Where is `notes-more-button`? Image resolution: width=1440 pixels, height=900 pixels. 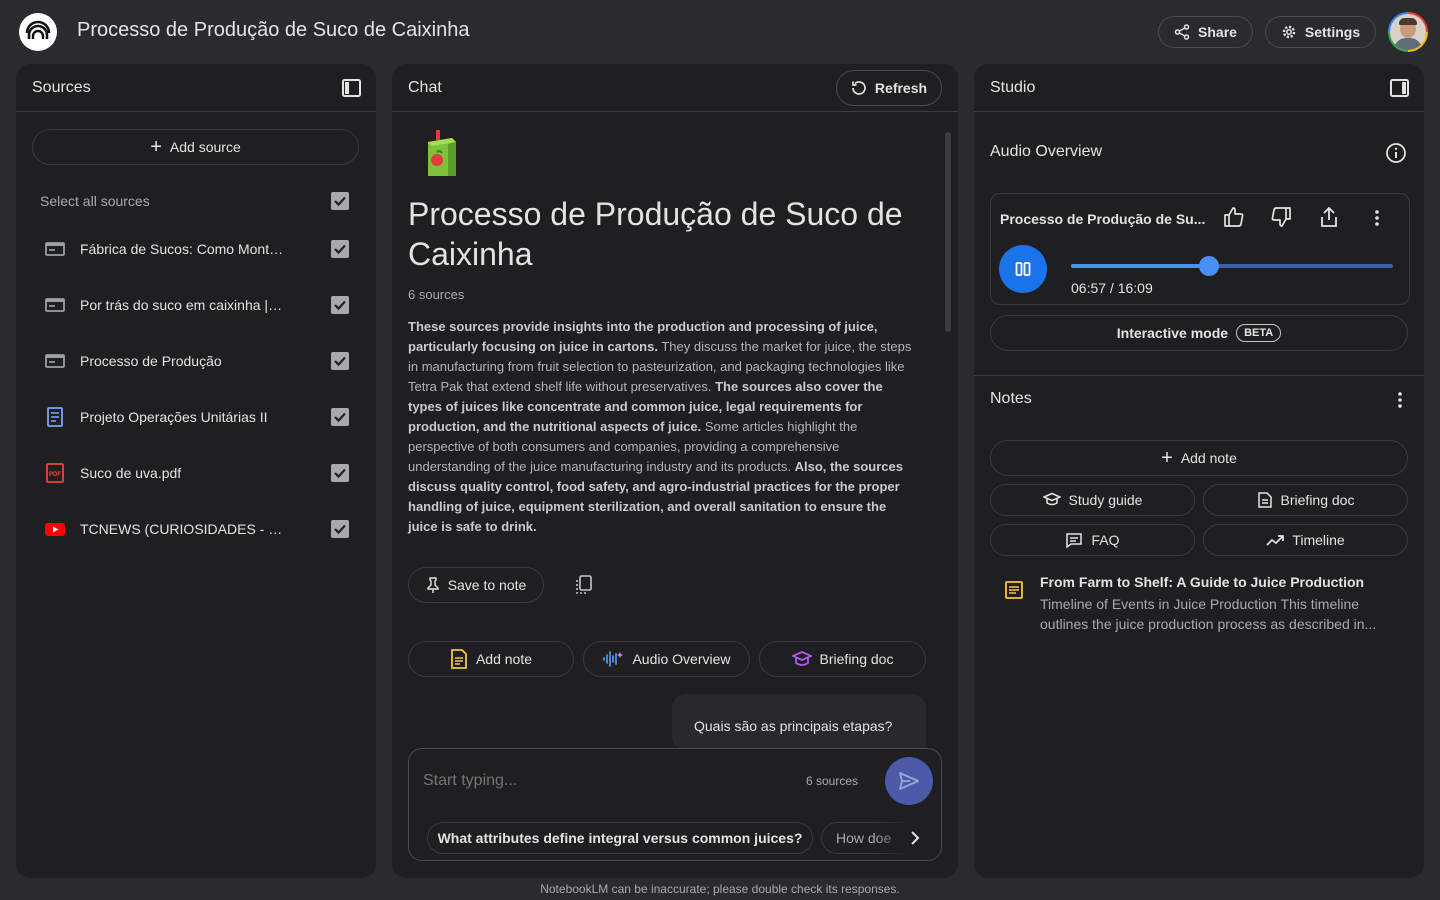 notes-more-button is located at coordinates (1400, 400).